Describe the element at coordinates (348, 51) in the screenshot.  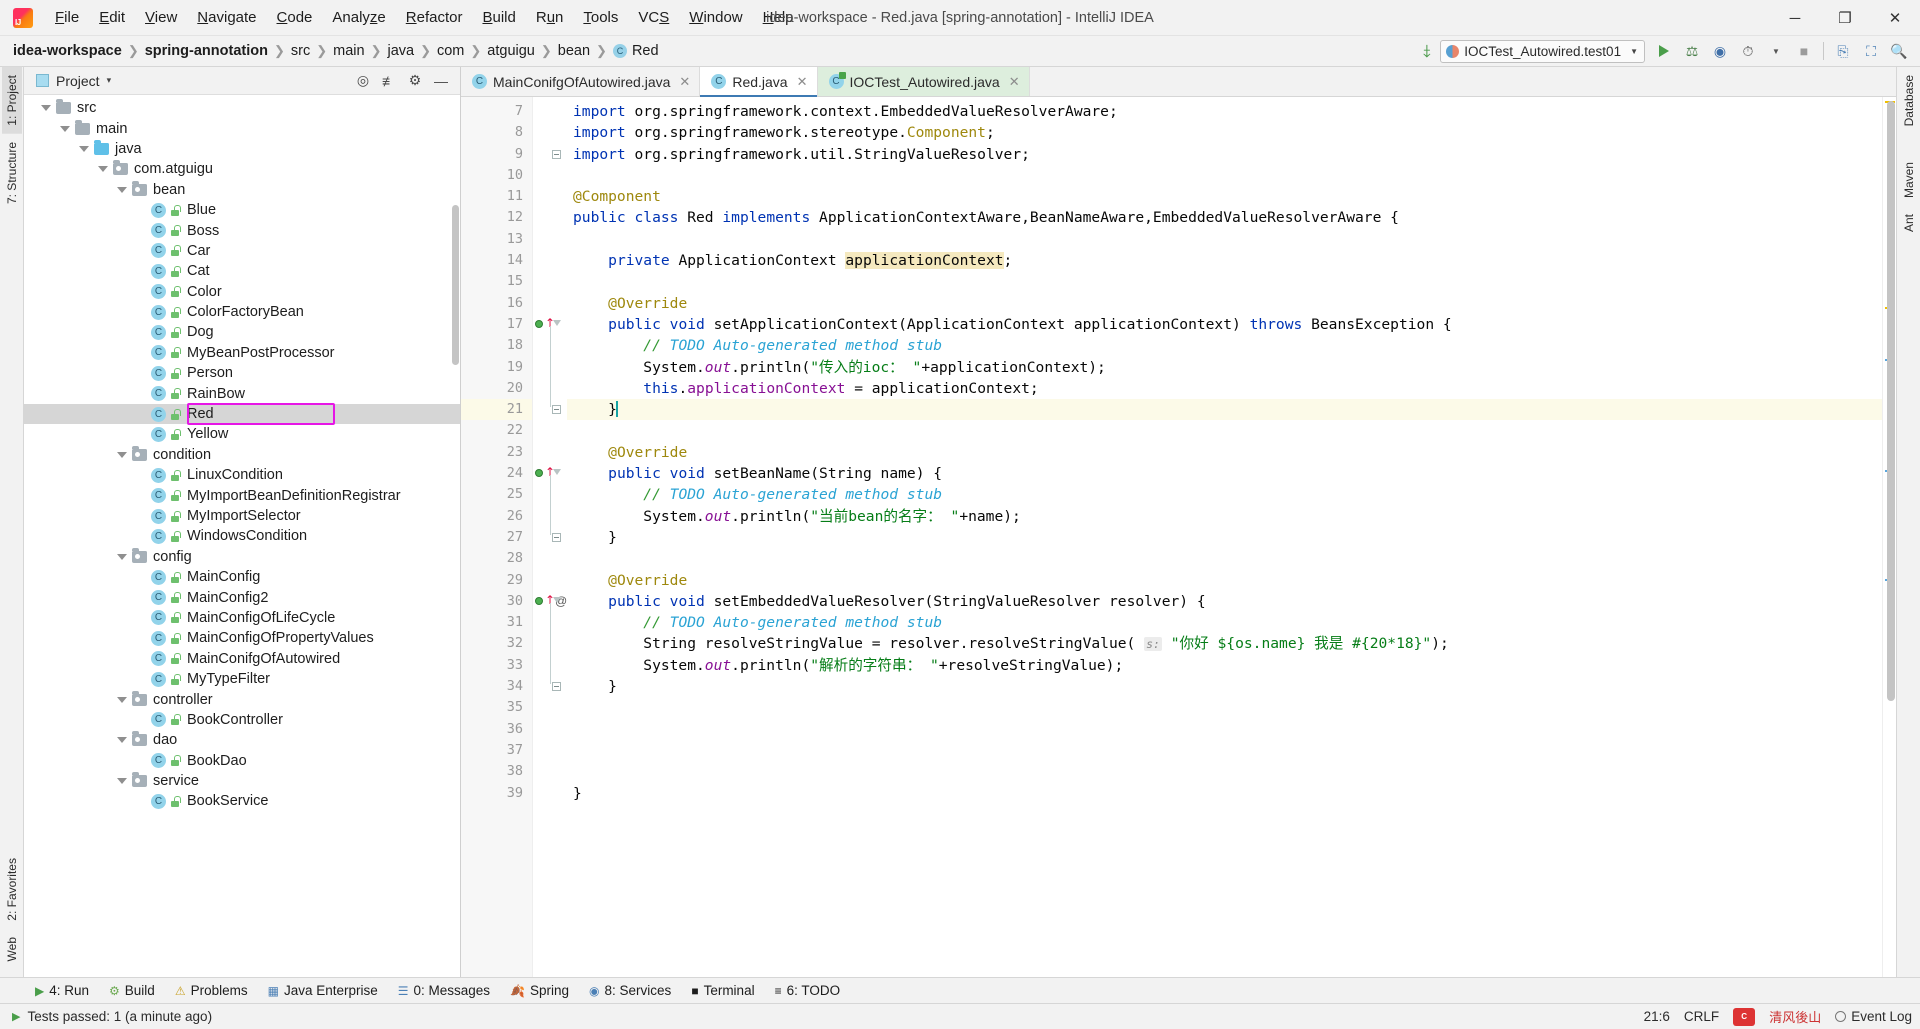
I see `breadcrumb-item-3: main` at that location.